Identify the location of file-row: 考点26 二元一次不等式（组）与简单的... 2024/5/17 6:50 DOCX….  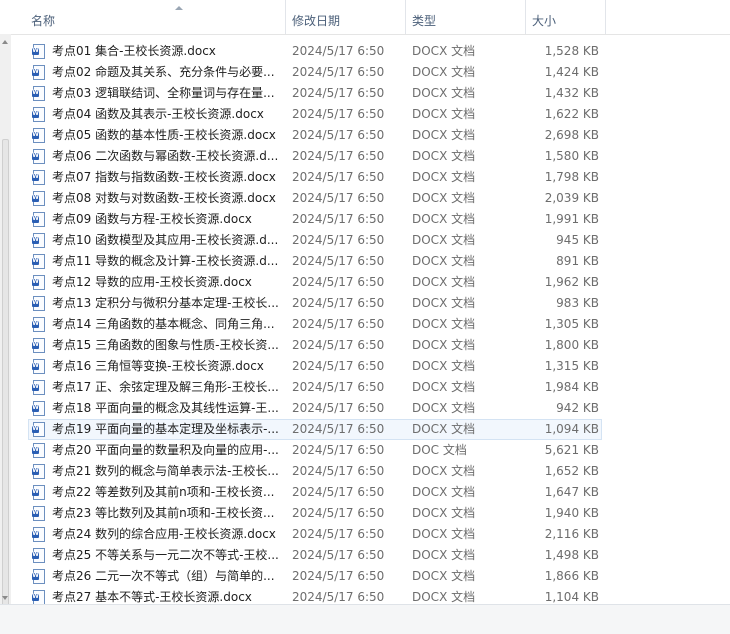
(315, 576).